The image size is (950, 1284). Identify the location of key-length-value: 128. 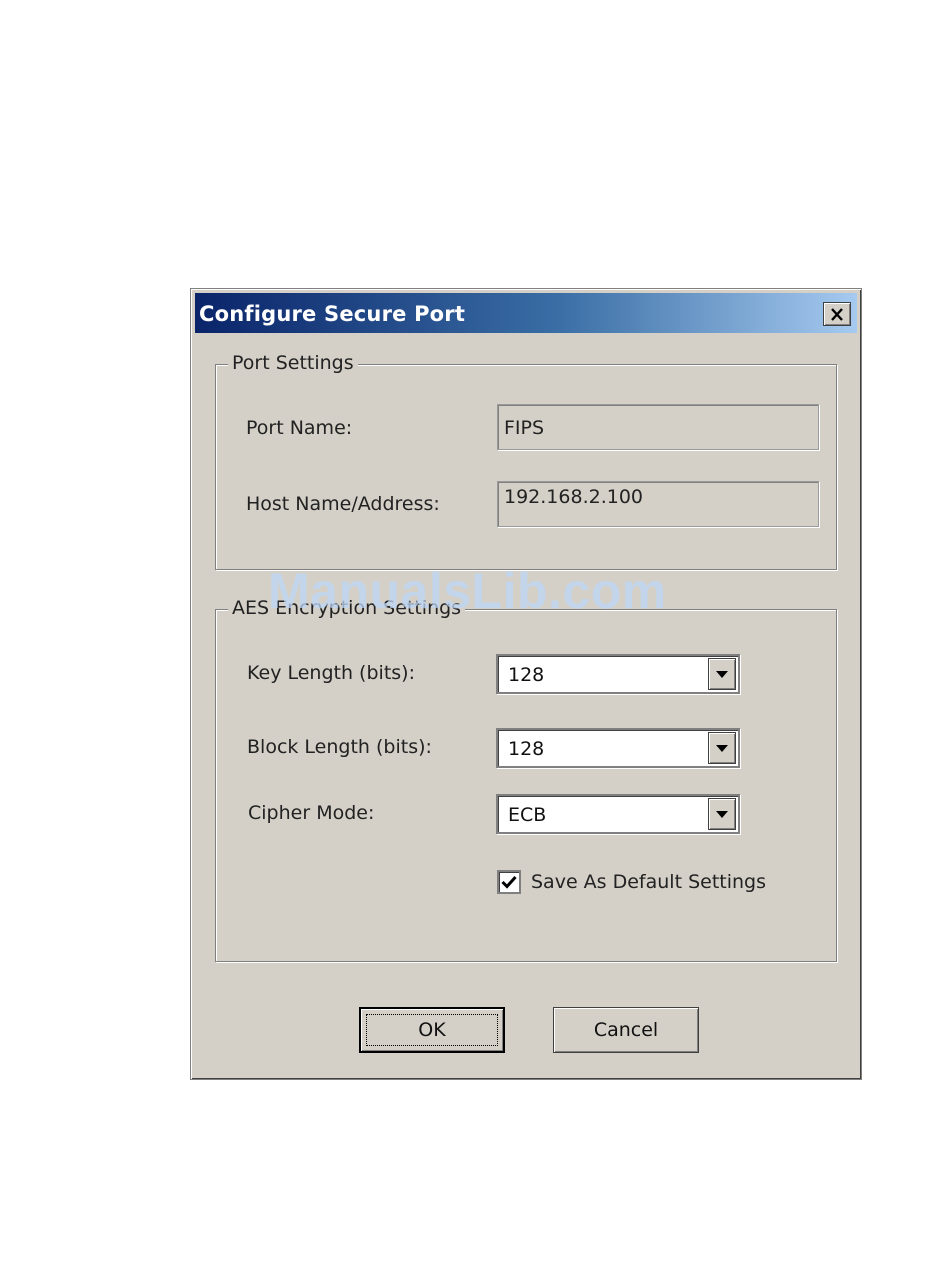
(526, 675).